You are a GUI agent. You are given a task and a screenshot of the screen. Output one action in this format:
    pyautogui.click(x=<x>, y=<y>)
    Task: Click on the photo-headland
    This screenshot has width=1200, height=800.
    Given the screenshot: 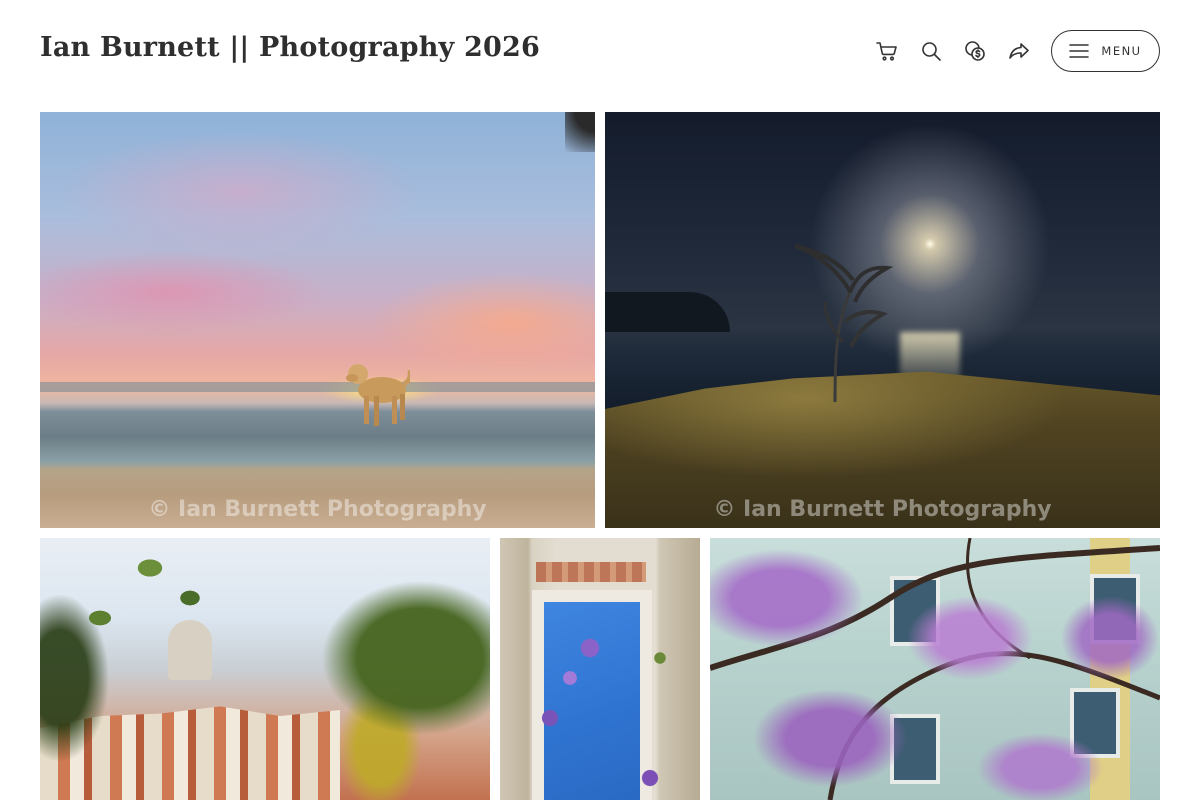 What is the action you would take?
    pyautogui.click(x=667, y=312)
    